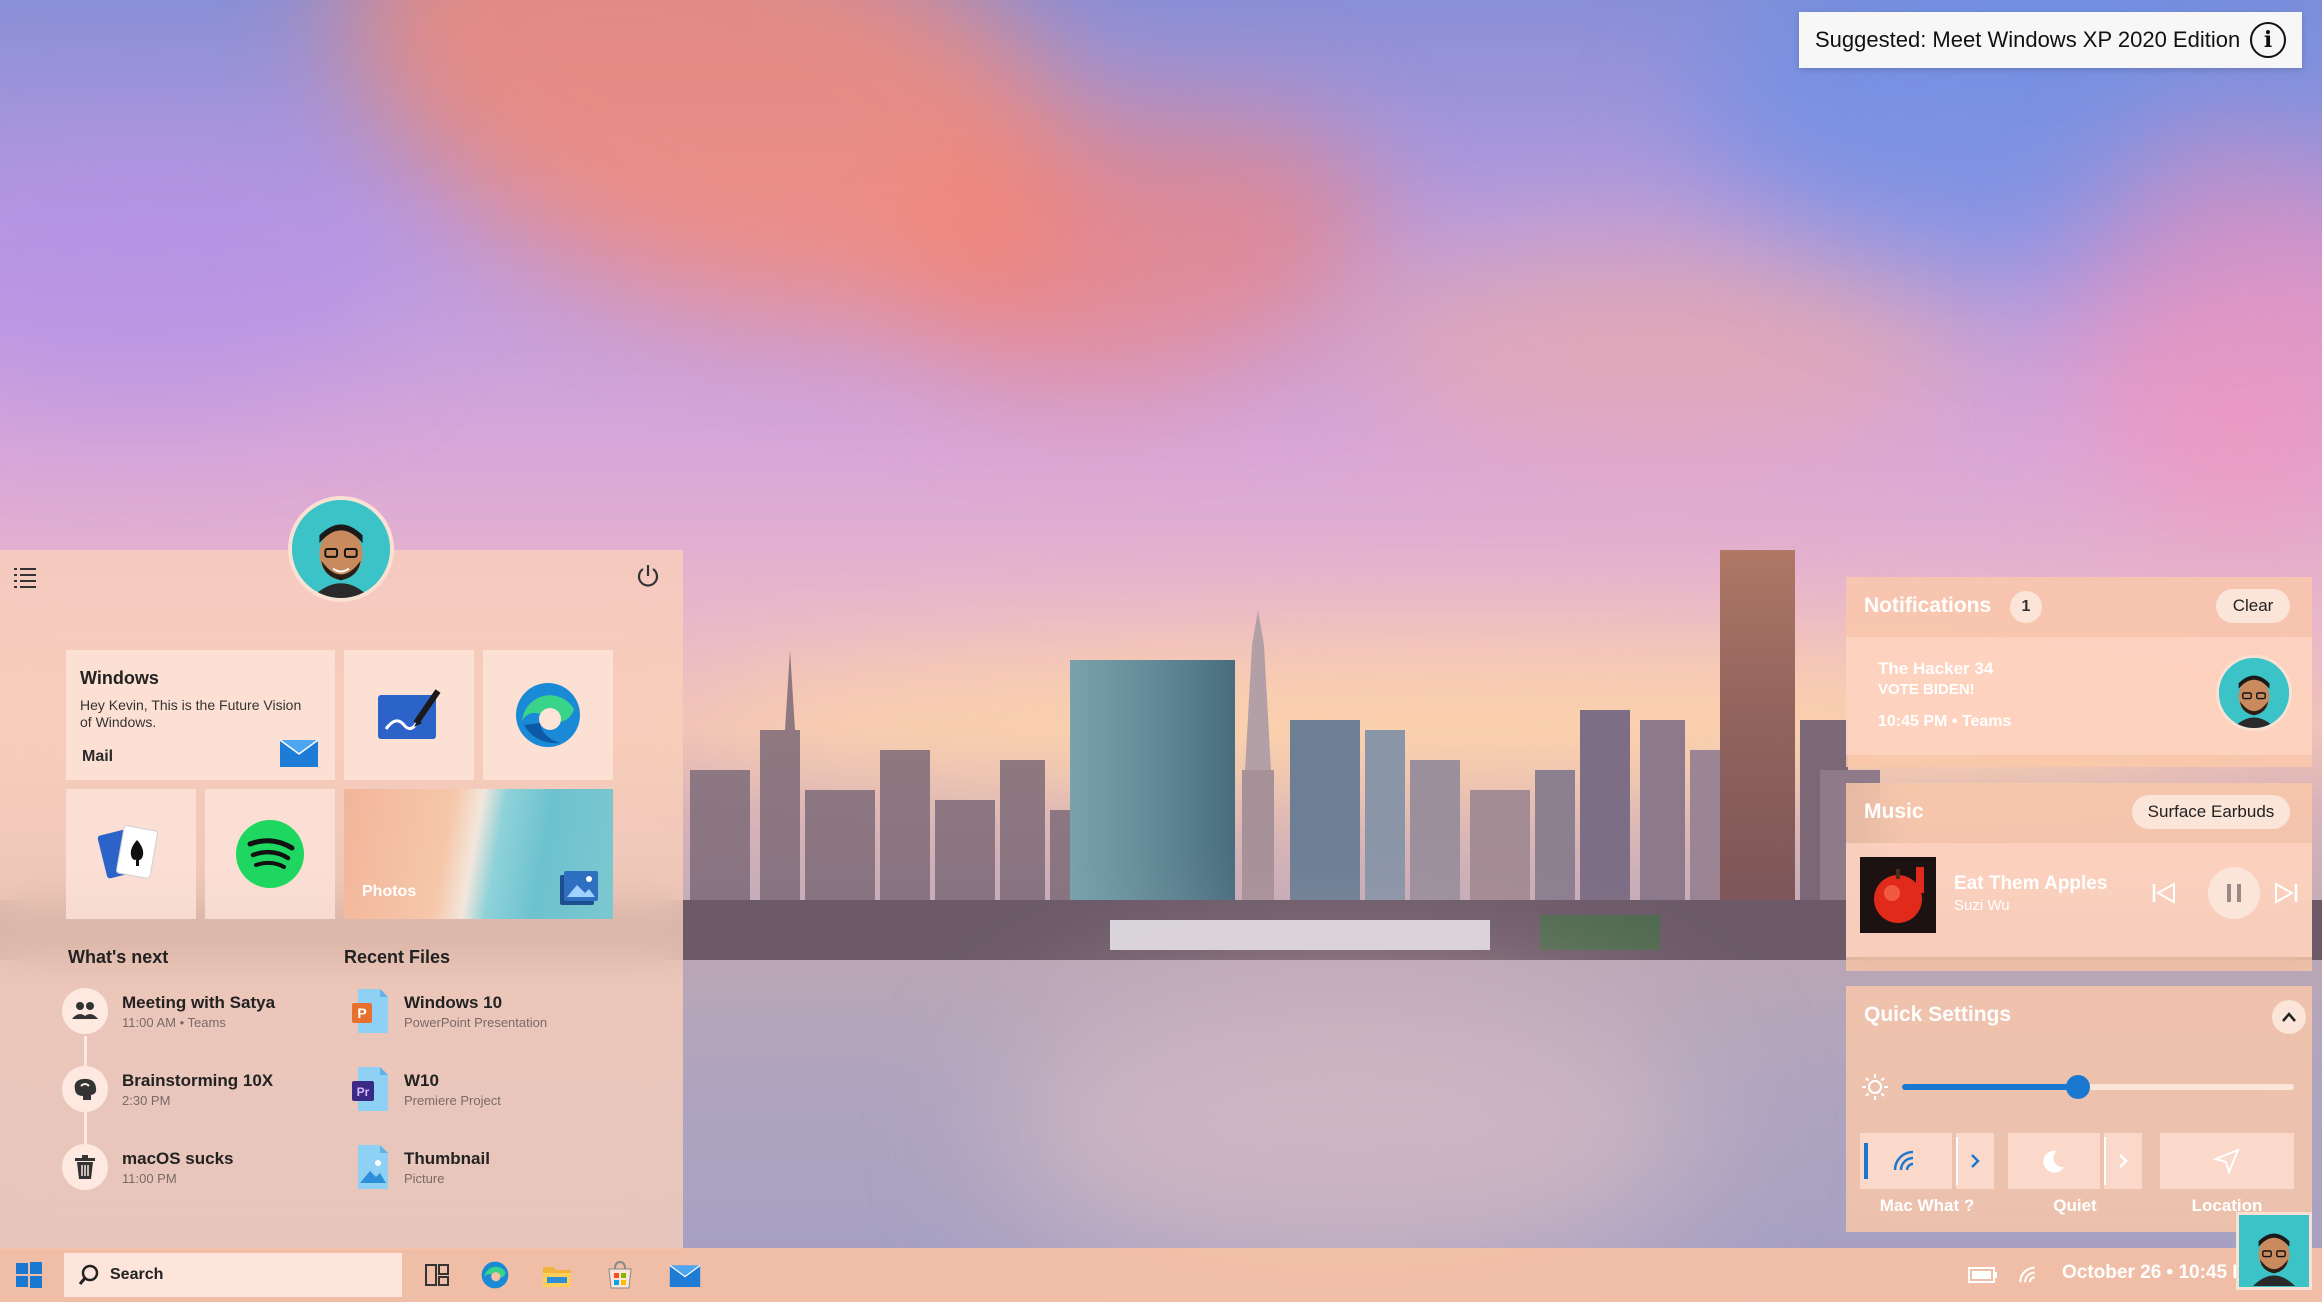 The height and width of the screenshot is (1302, 2322). Describe the element at coordinates (2075, 1205) in the screenshot. I see `quiet-hours-label: Quiet` at that location.